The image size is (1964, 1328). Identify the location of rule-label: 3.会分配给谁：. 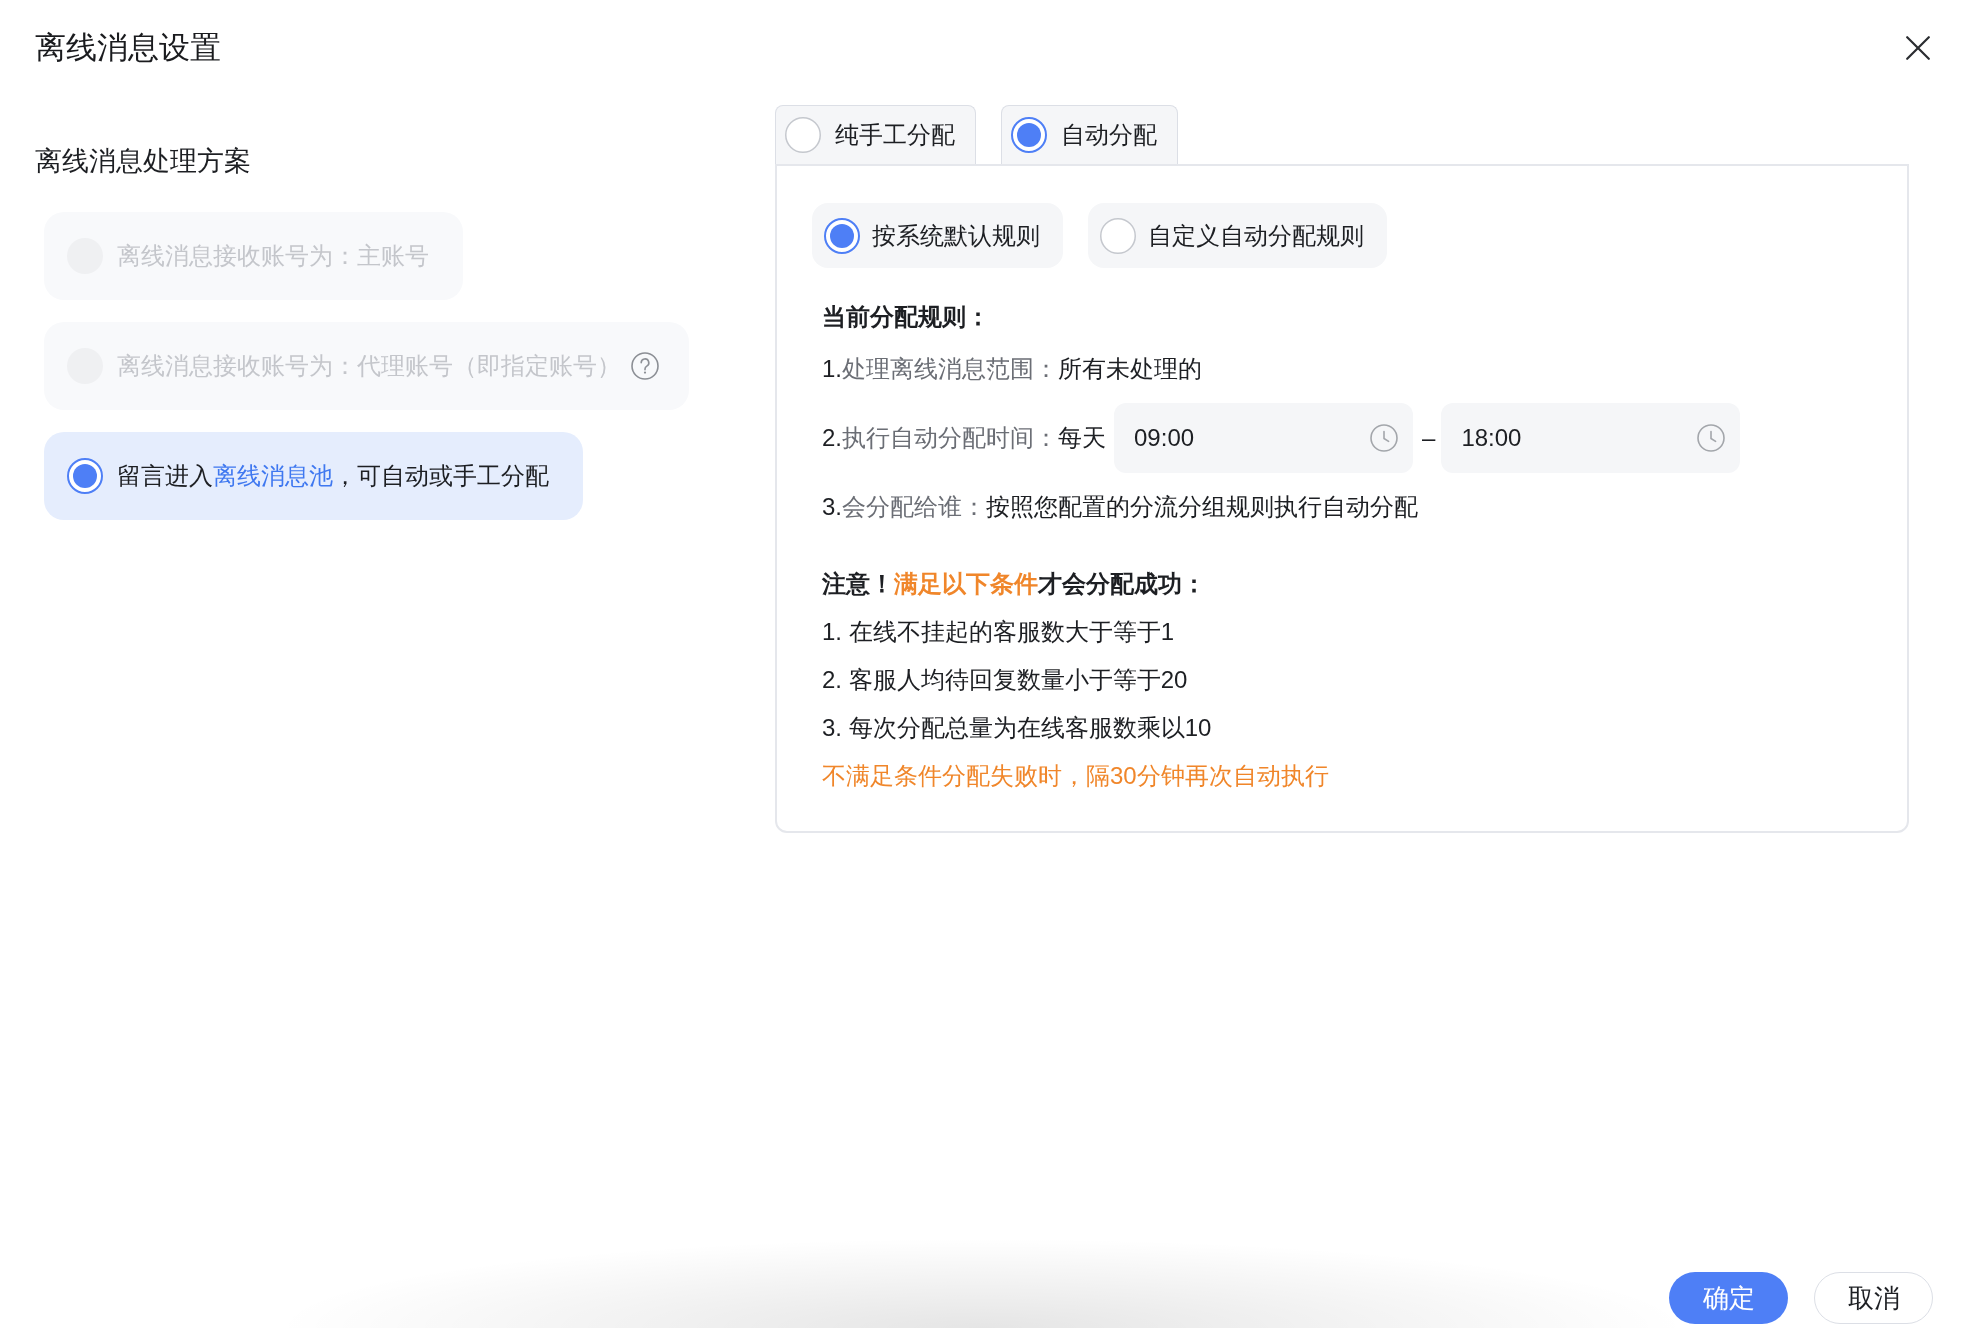
(904, 507).